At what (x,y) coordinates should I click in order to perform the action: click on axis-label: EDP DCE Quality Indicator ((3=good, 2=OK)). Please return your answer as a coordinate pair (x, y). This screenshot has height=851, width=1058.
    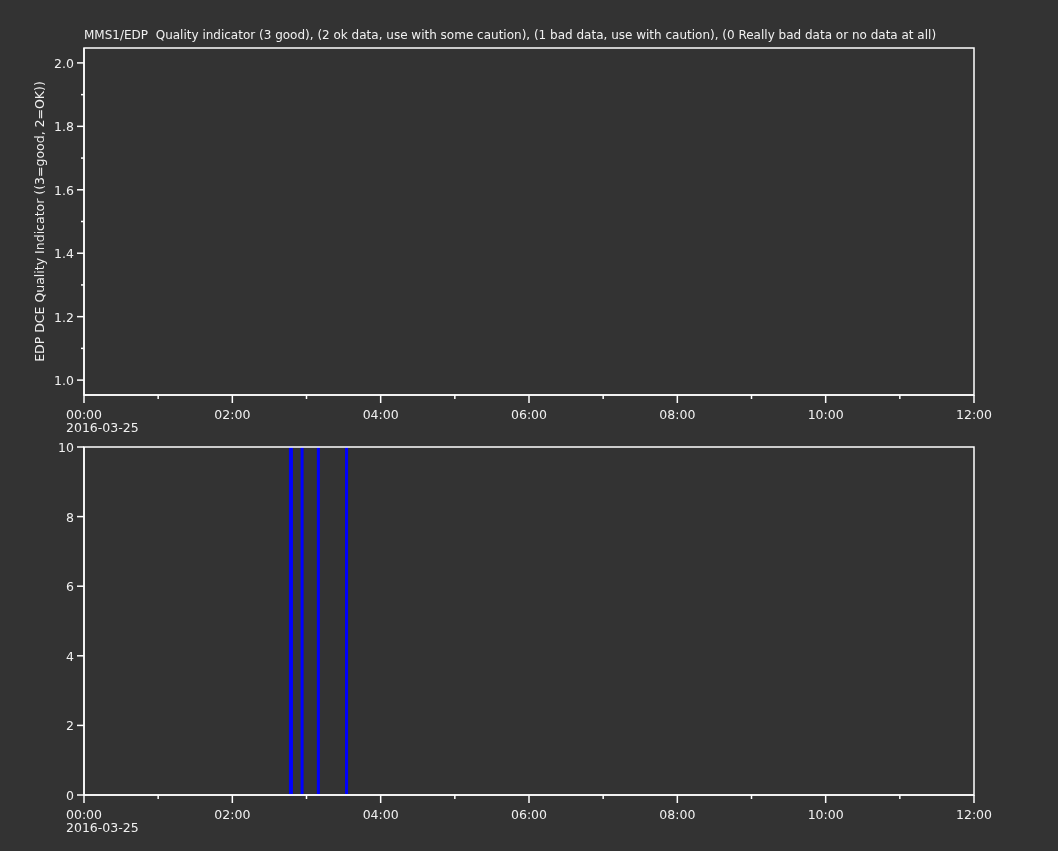
    Looking at the image, I should click on (39, 221).